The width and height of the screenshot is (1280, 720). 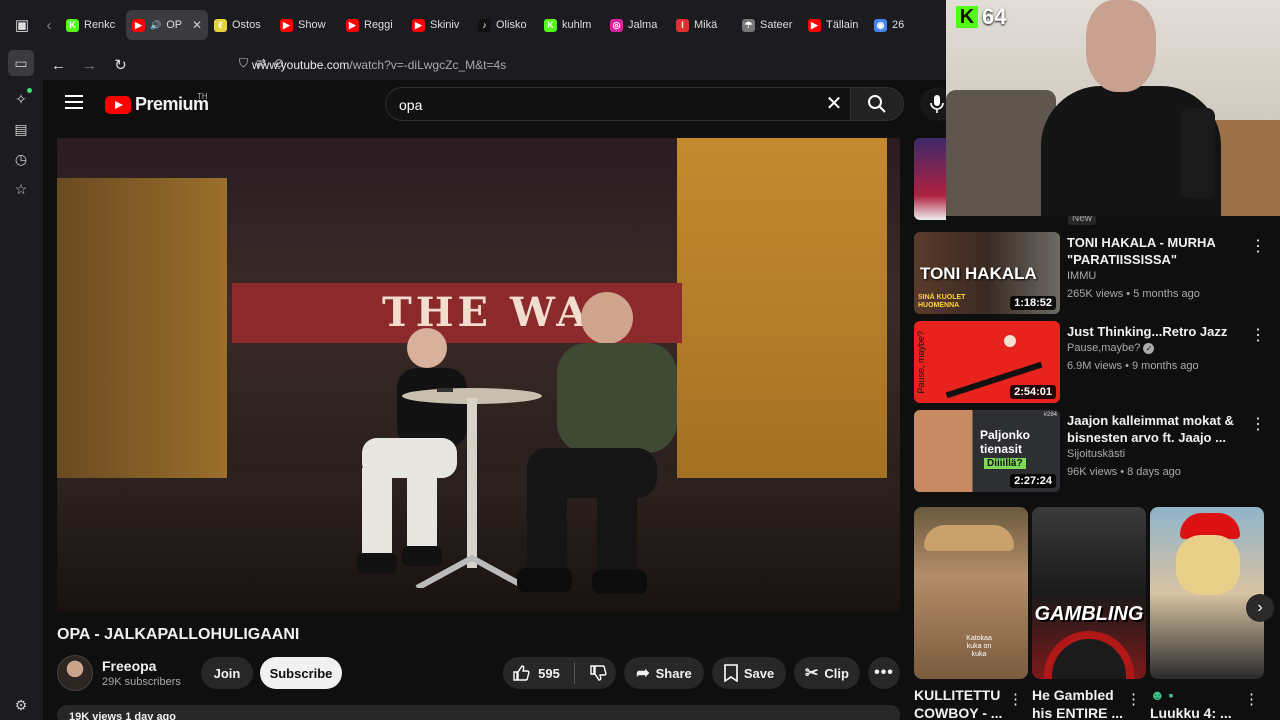 What do you see at coordinates (1124, 472) in the screenshot?
I see `recommendation-meta: 96K views • 8 days ago` at bounding box center [1124, 472].